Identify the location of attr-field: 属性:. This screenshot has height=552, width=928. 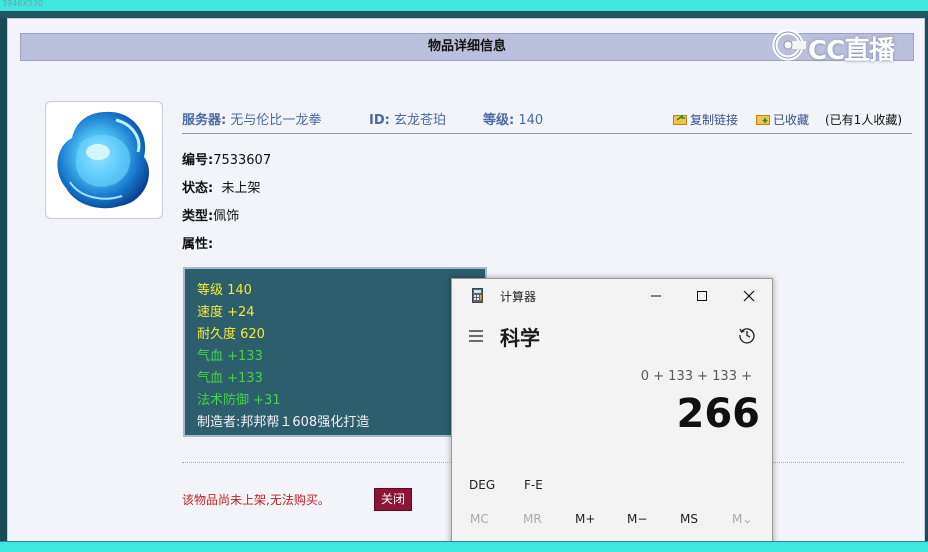
(197, 242).